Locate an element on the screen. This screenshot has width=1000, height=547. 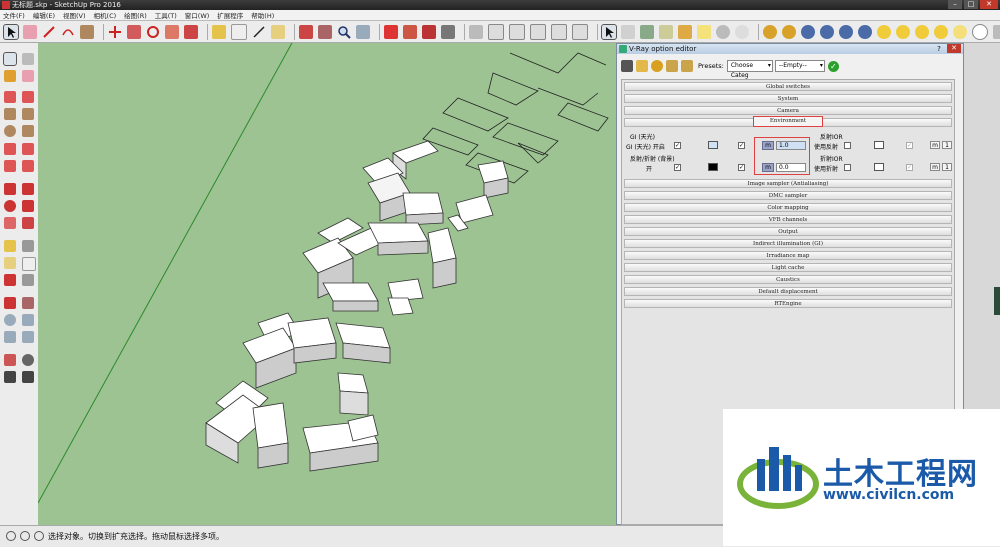
scale-tool-icon is located at coordinates (172, 31).